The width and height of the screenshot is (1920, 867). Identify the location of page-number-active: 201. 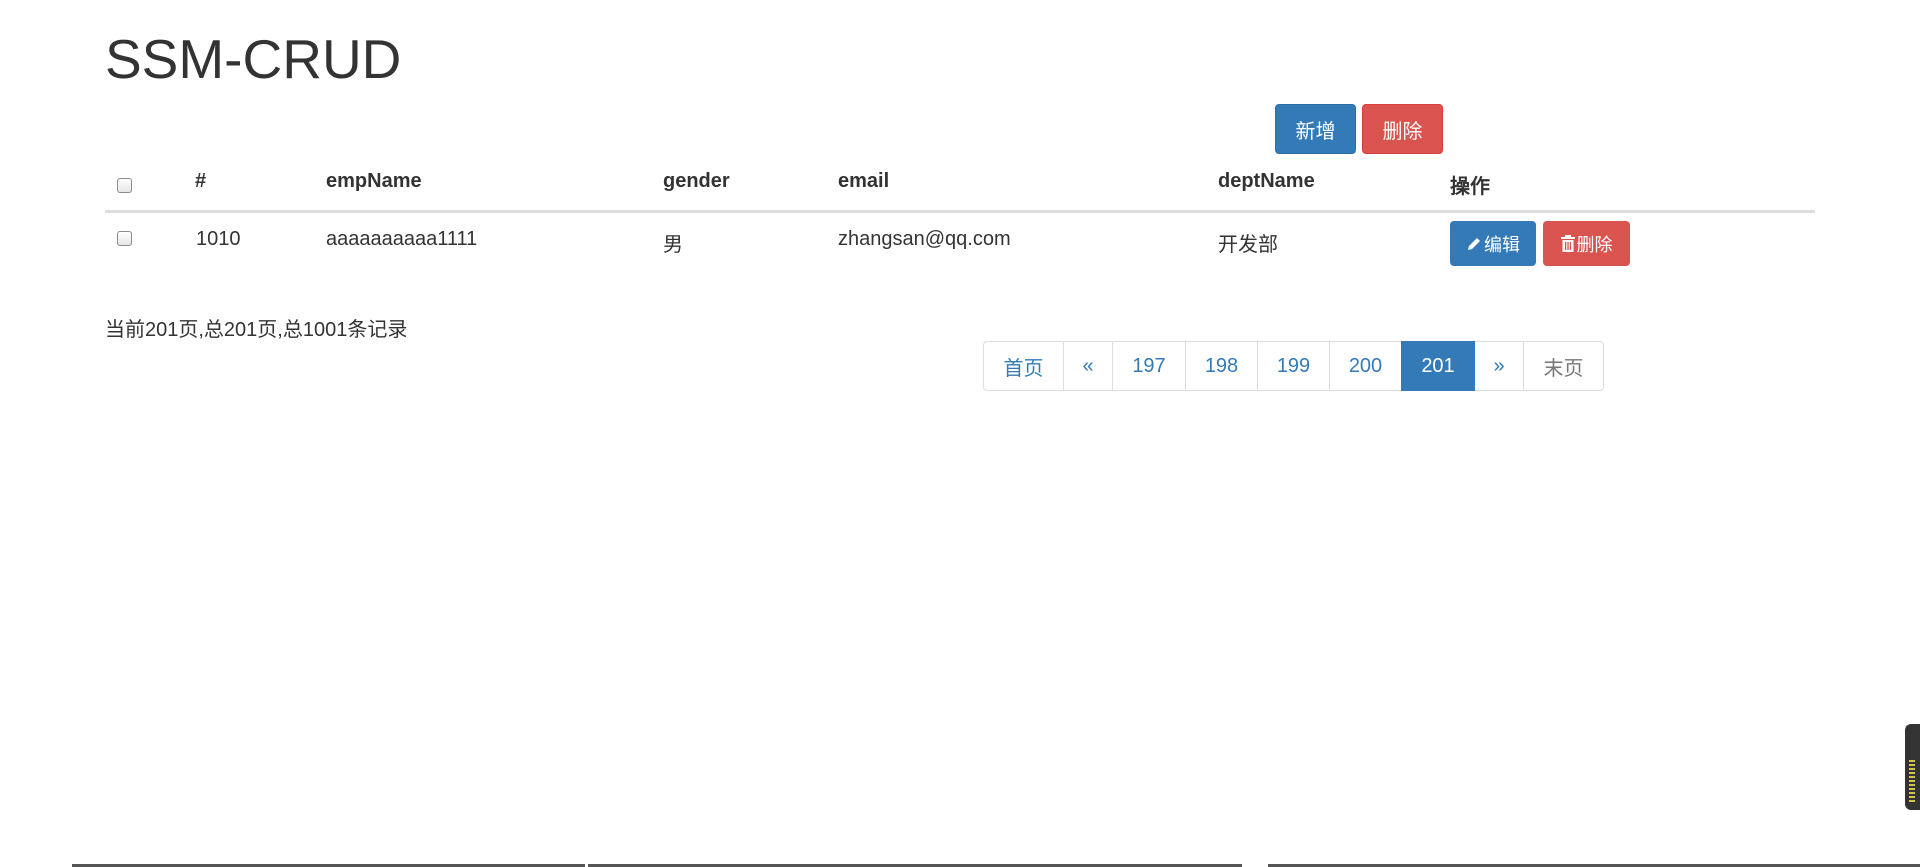
(1438, 366).